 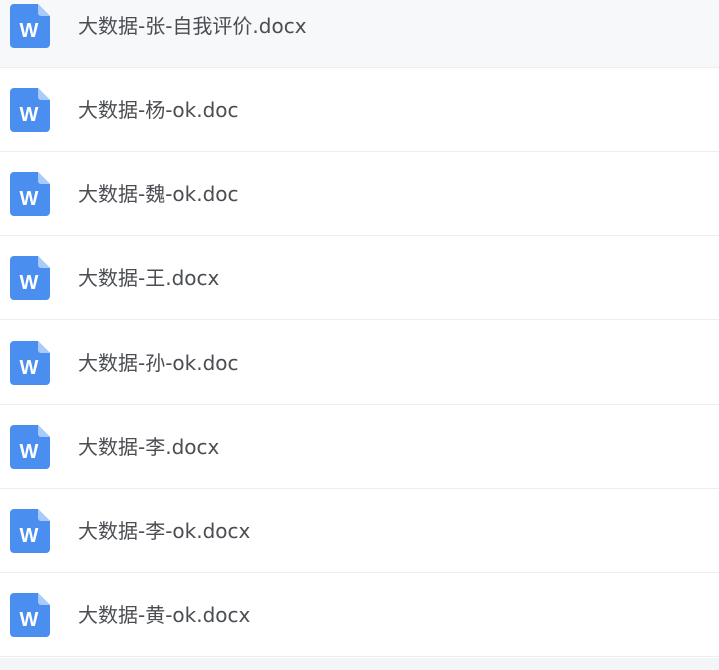 I want to click on file-list-item: W 大数据-魏-ok.doc, so click(x=359, y=194).